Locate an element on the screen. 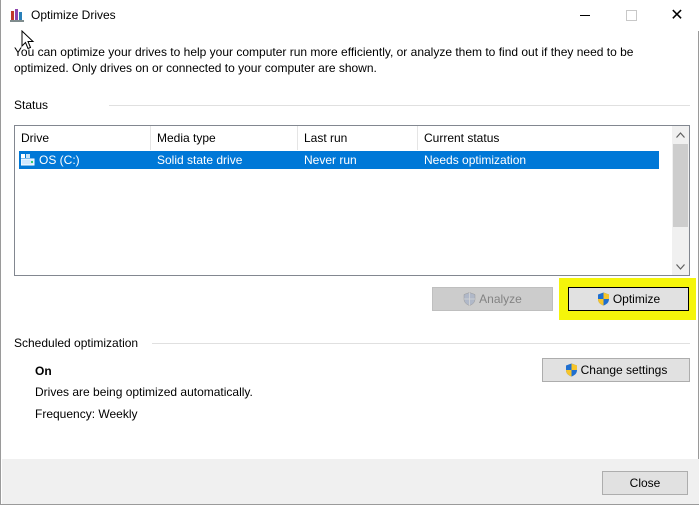  drives-list-header: Drive Media type Last run Current status is located at coordinates (337, 138).